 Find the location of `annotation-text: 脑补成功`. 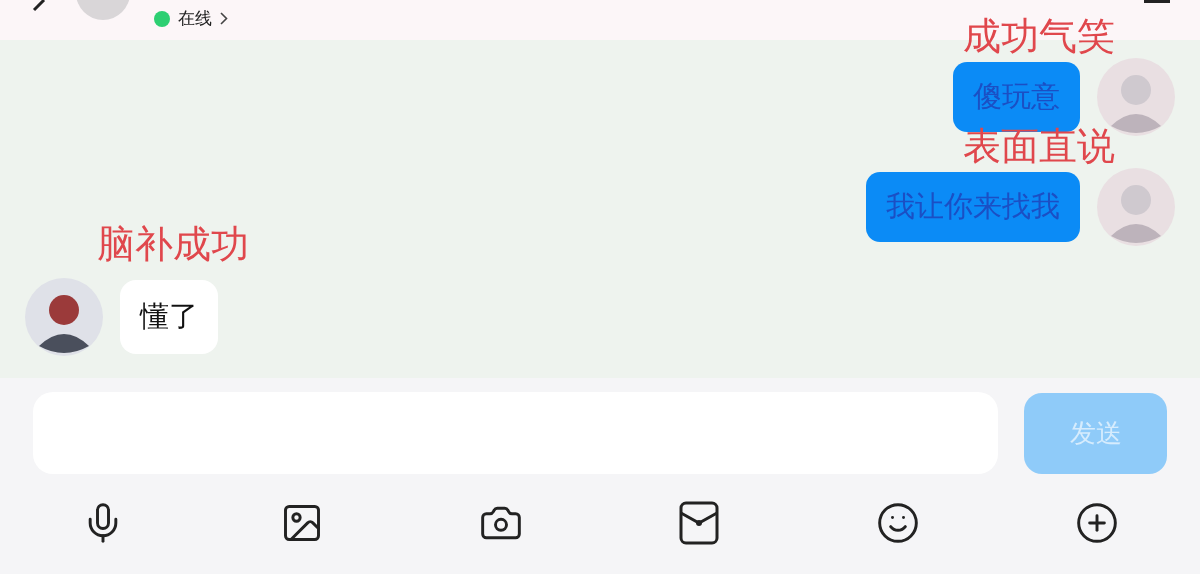

annotation-text: 脑补成功 is located at coordinates (173, 244).